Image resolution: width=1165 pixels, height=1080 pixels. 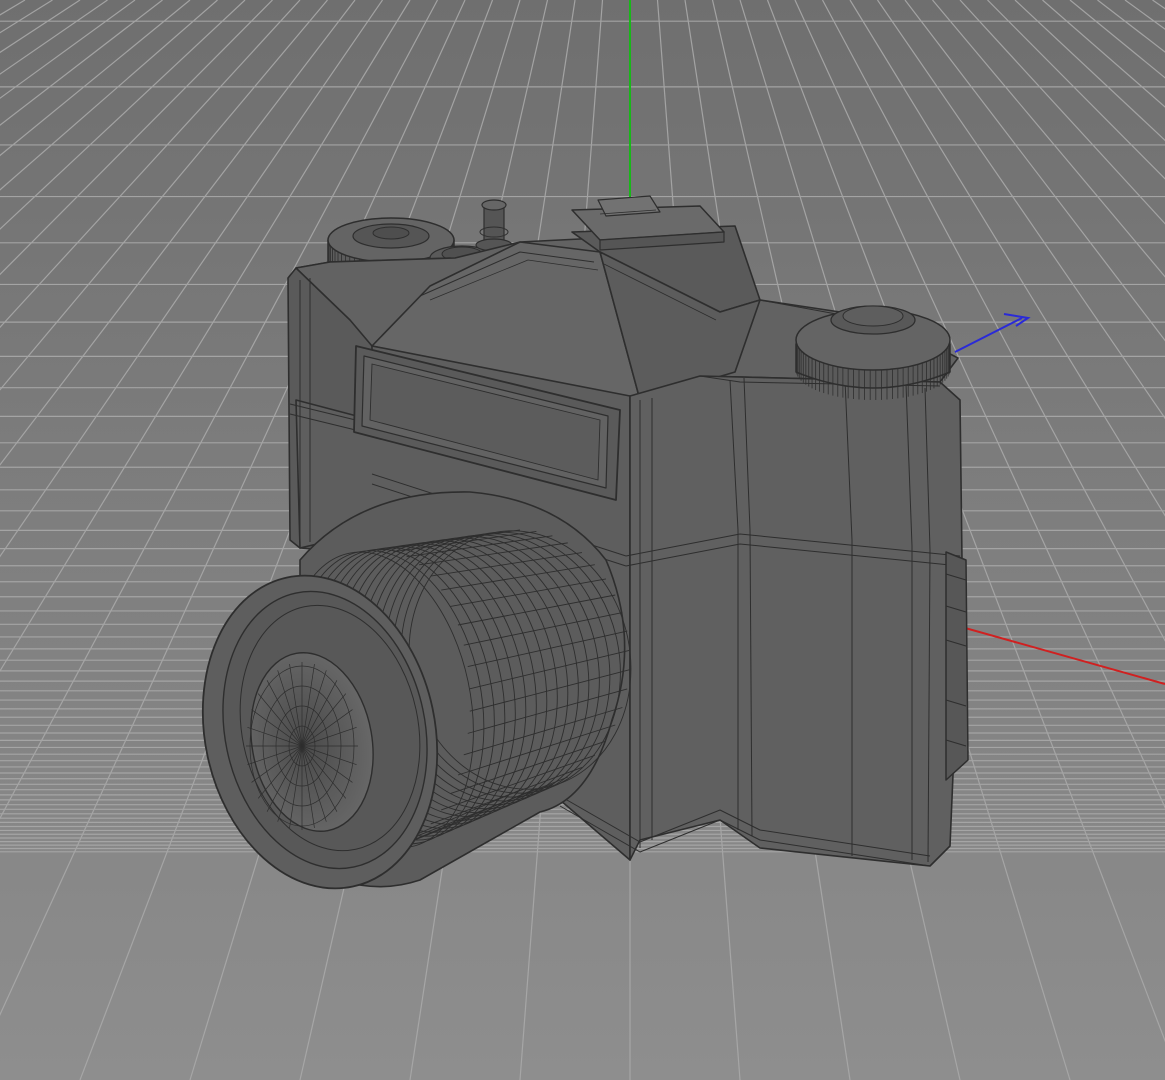 What do you see at coordinates (957, 666) in the screenshot?
I see `side-strap-lug` at bounding box center [957, 666].